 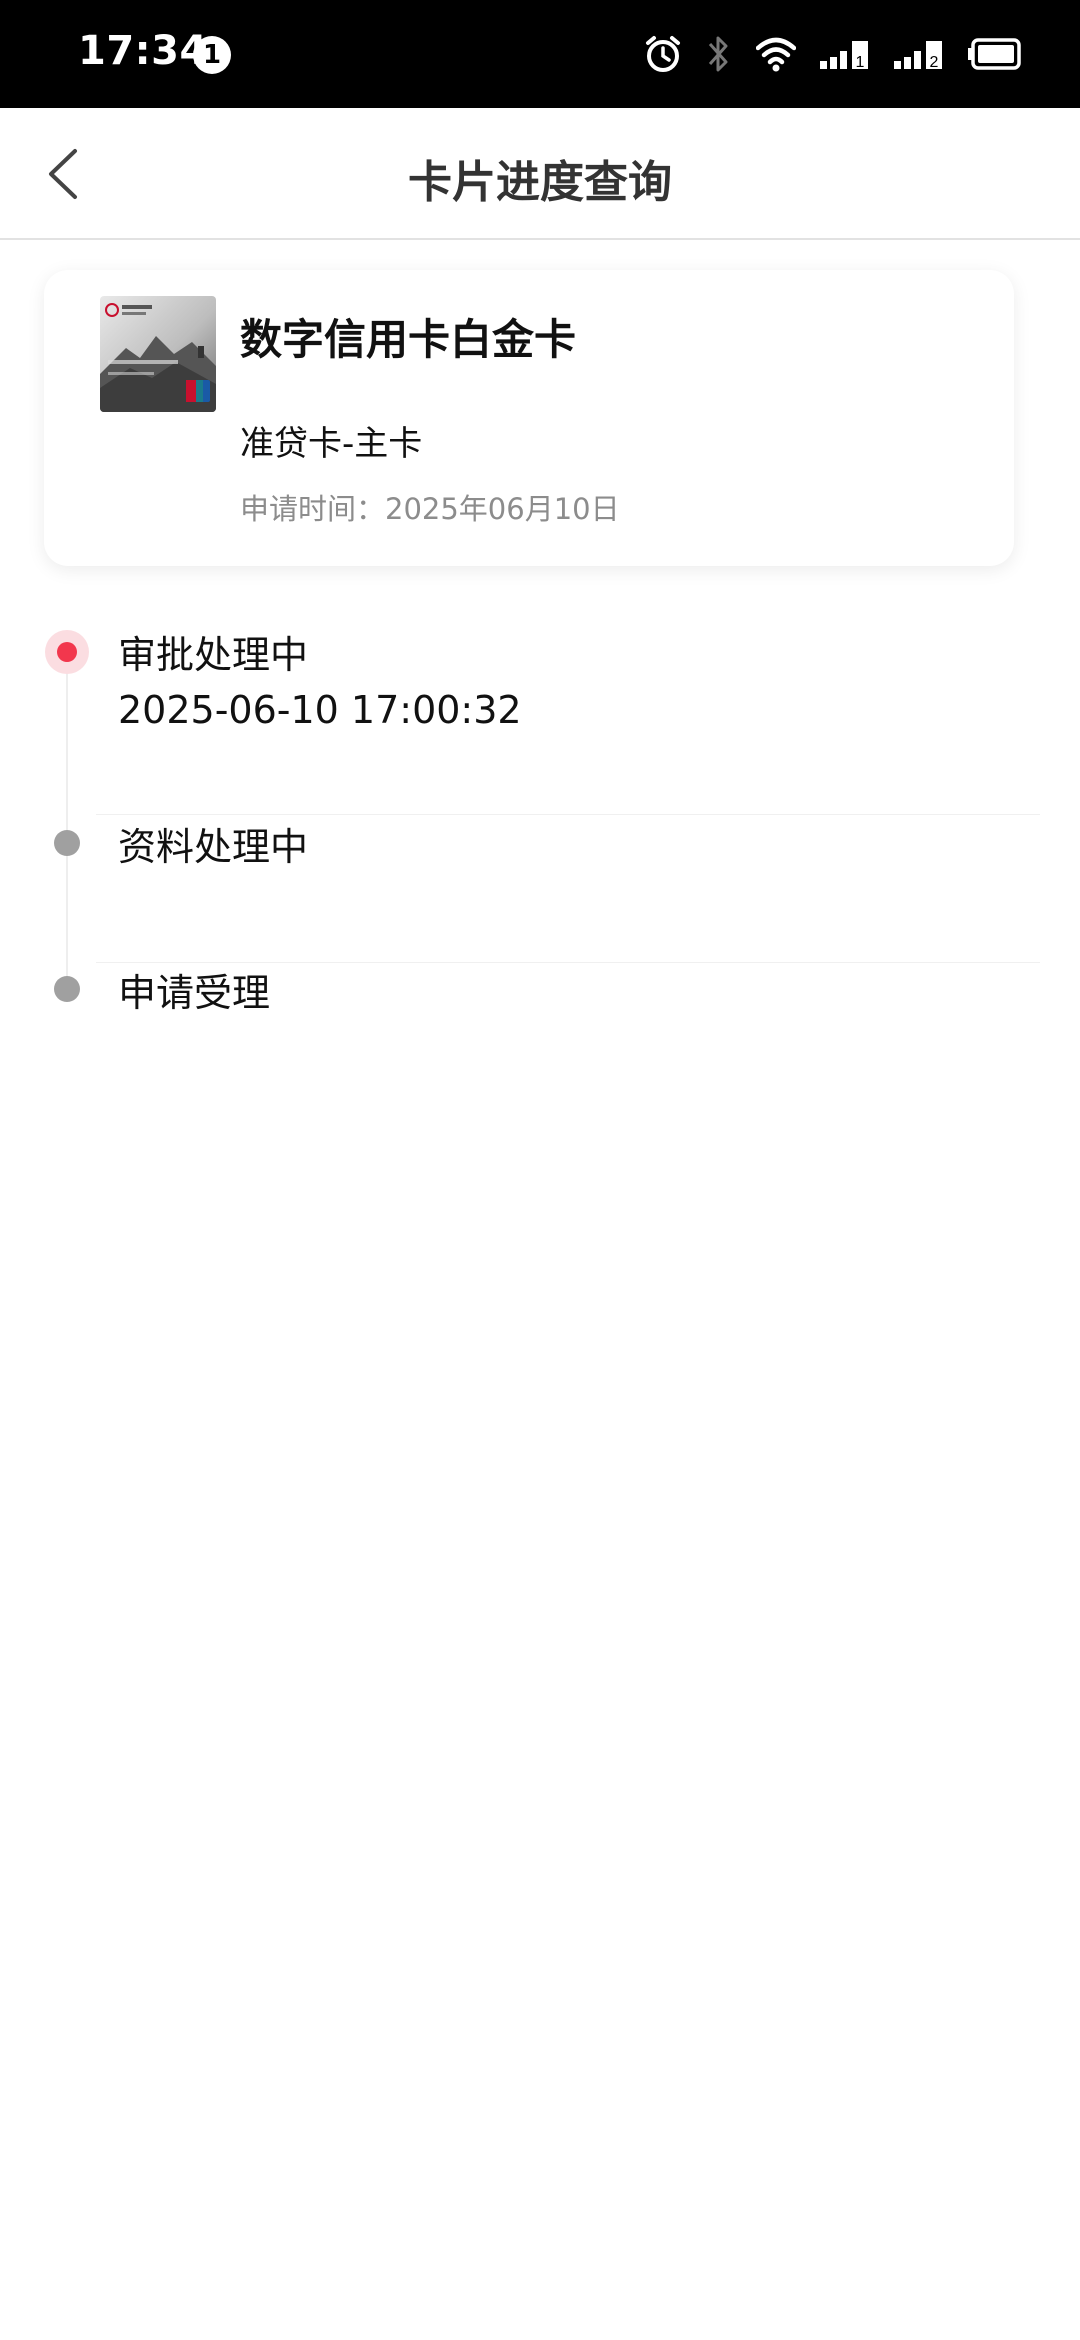 What do you see at coordinates (408, 339) in the screenshot?
I see `card-name: 数字信用卡白金卡` at bounding box center [408, 339].